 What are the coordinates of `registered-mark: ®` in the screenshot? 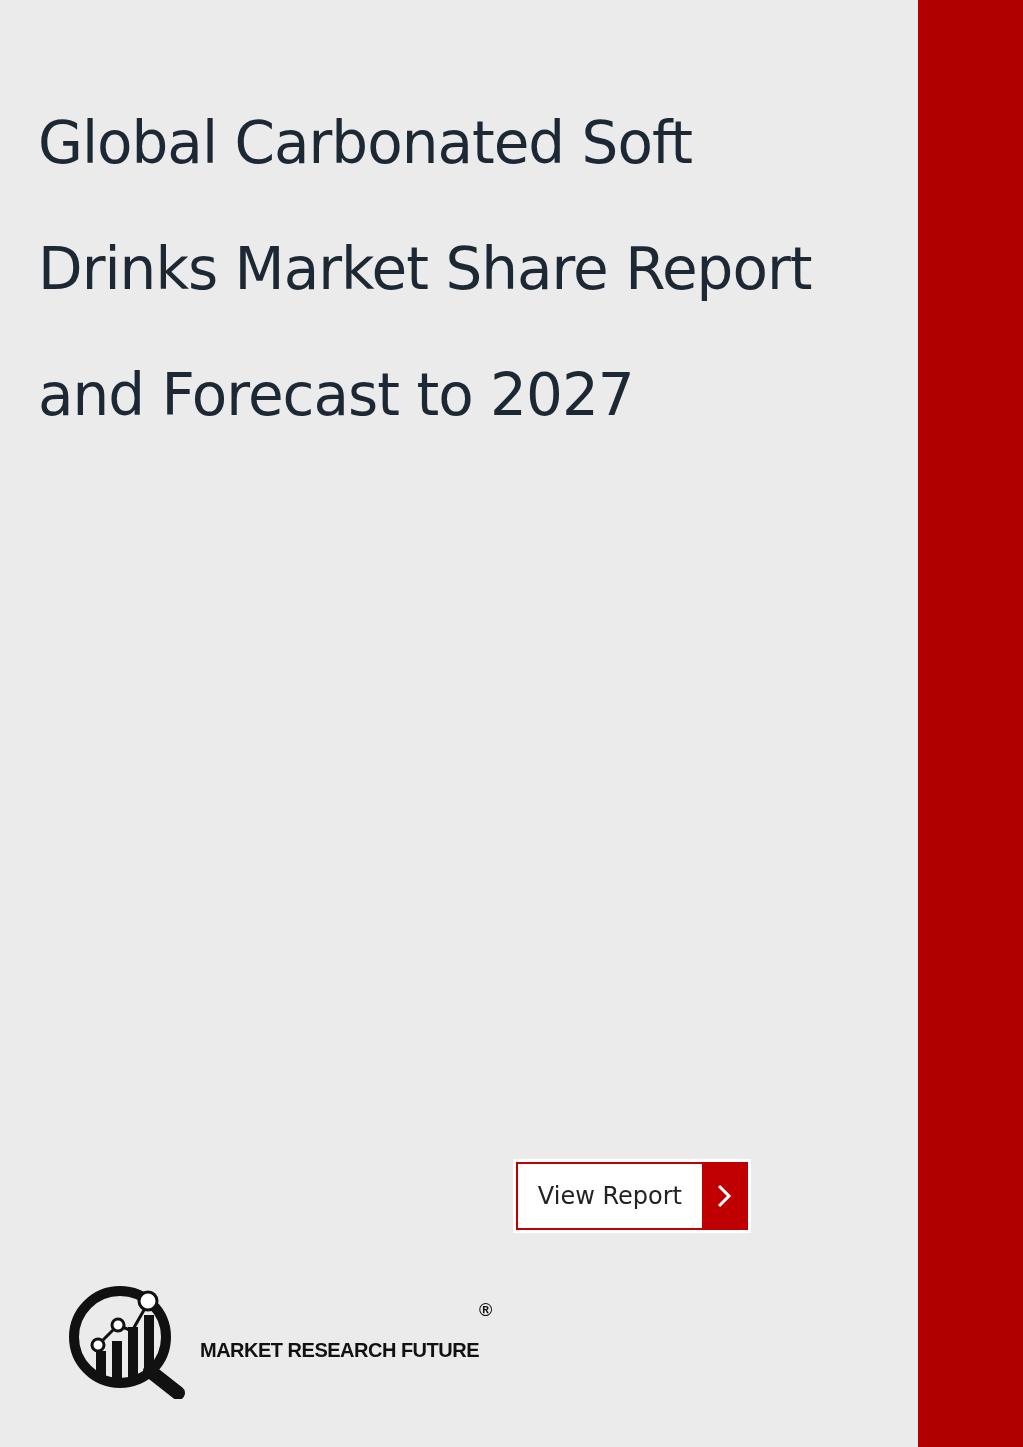 It's located at (486, 1310).